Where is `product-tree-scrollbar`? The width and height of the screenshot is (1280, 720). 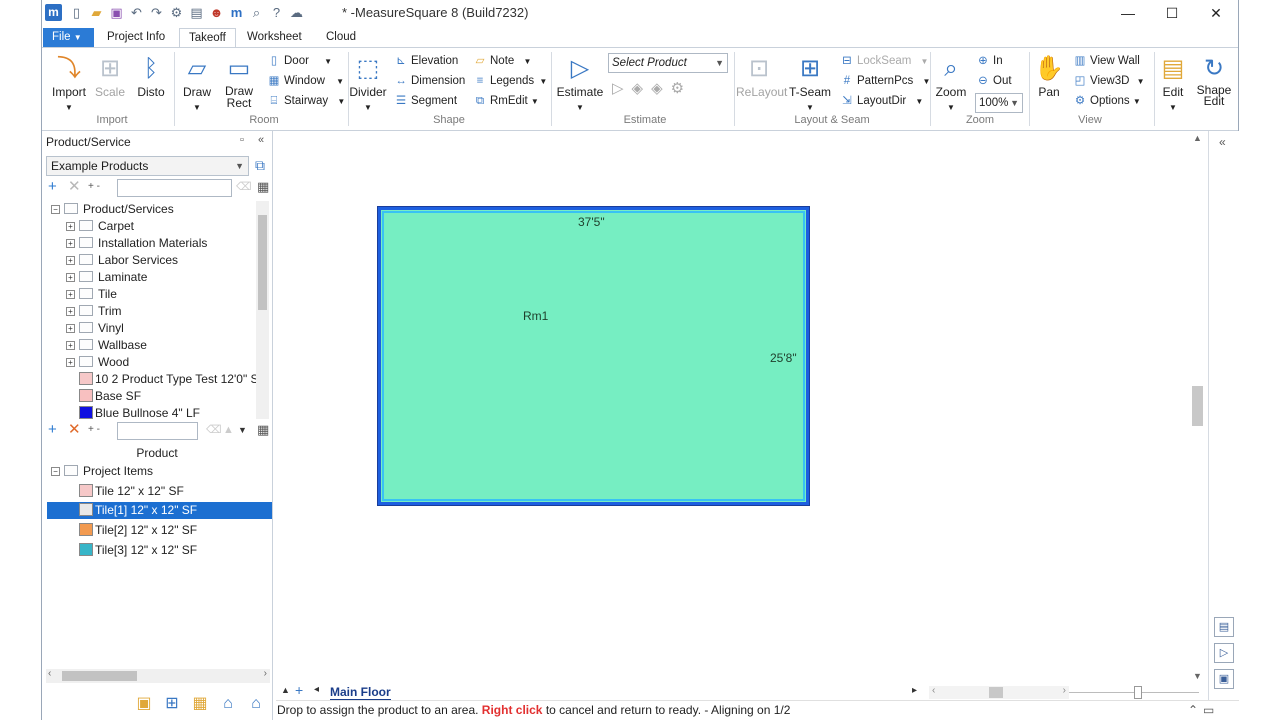
product-tree-scrollbar is located at coordinates (262, 310).